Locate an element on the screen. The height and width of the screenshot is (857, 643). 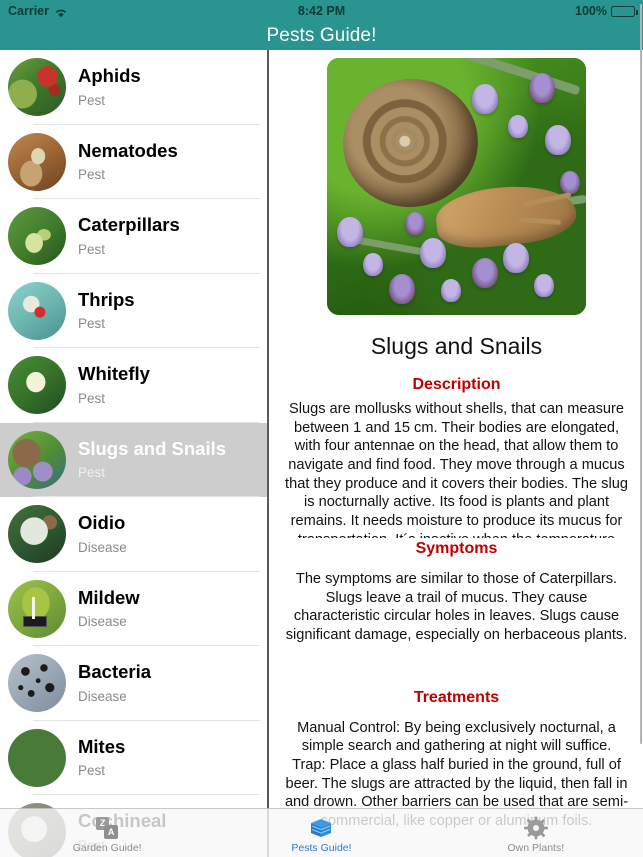
gear-icon is located at coordinates (536, 828).